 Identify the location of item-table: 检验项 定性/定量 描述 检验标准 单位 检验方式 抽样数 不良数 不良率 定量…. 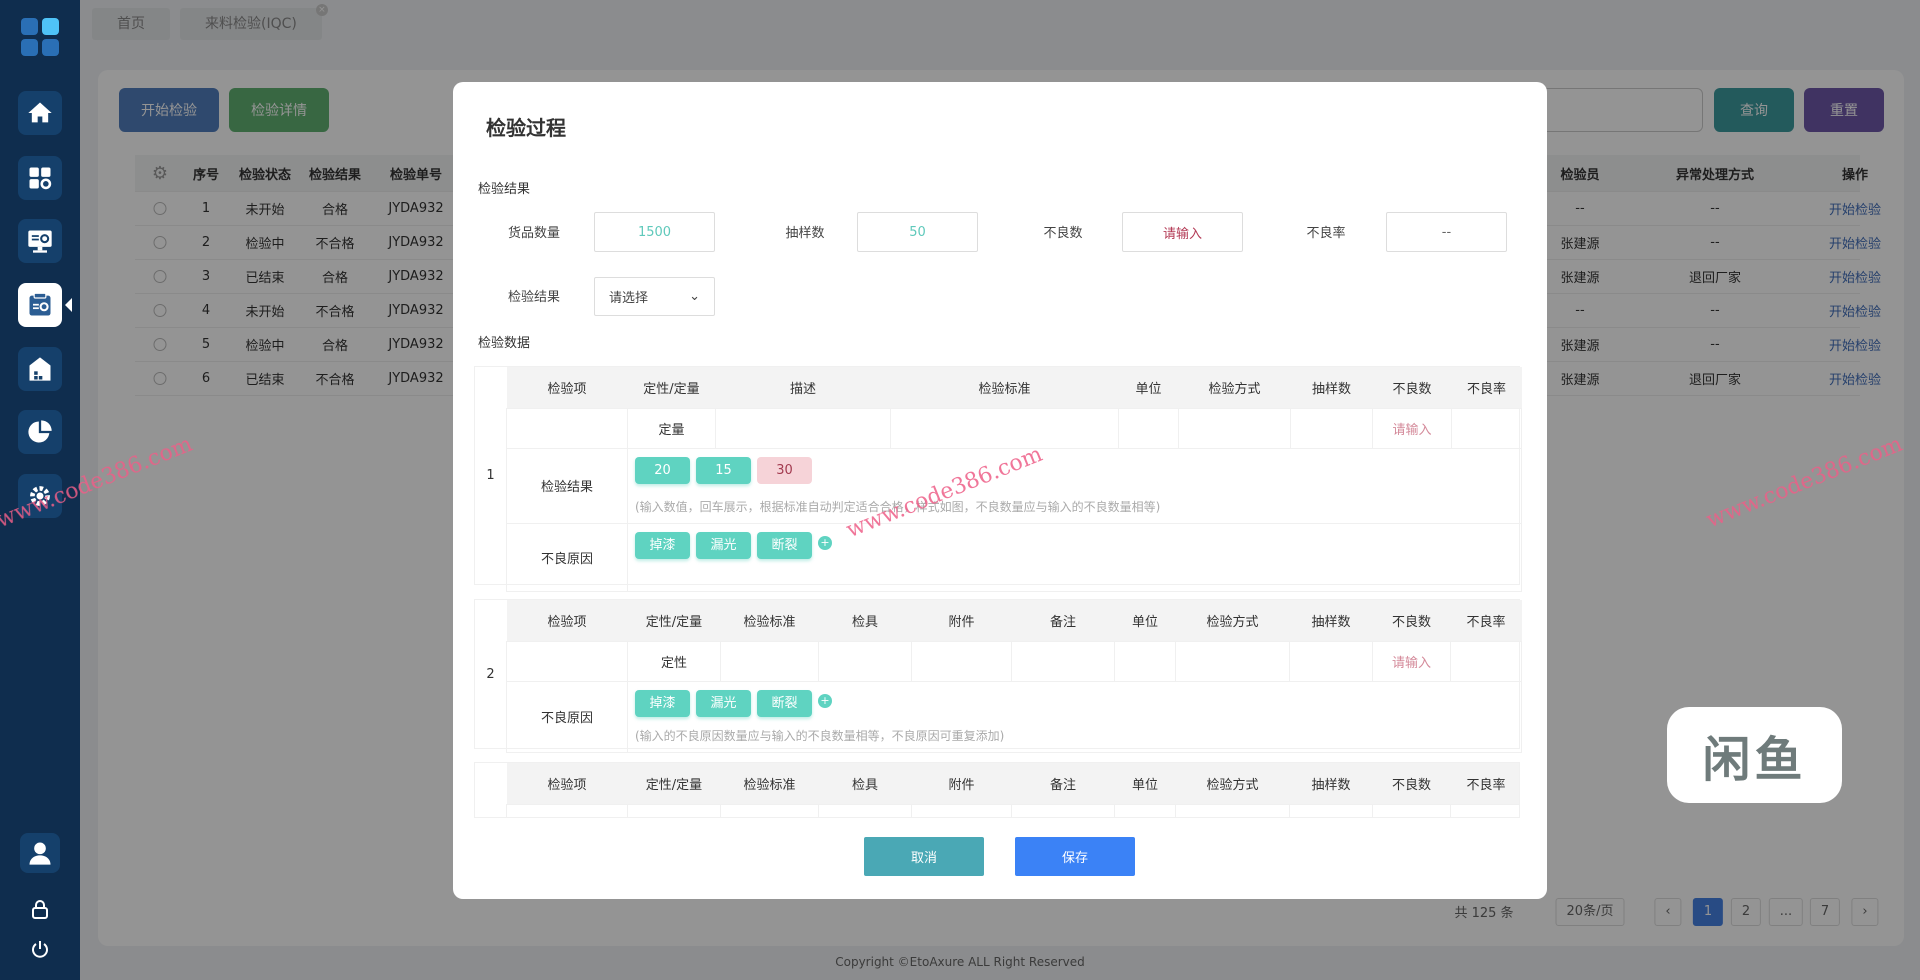
(1014, 479).